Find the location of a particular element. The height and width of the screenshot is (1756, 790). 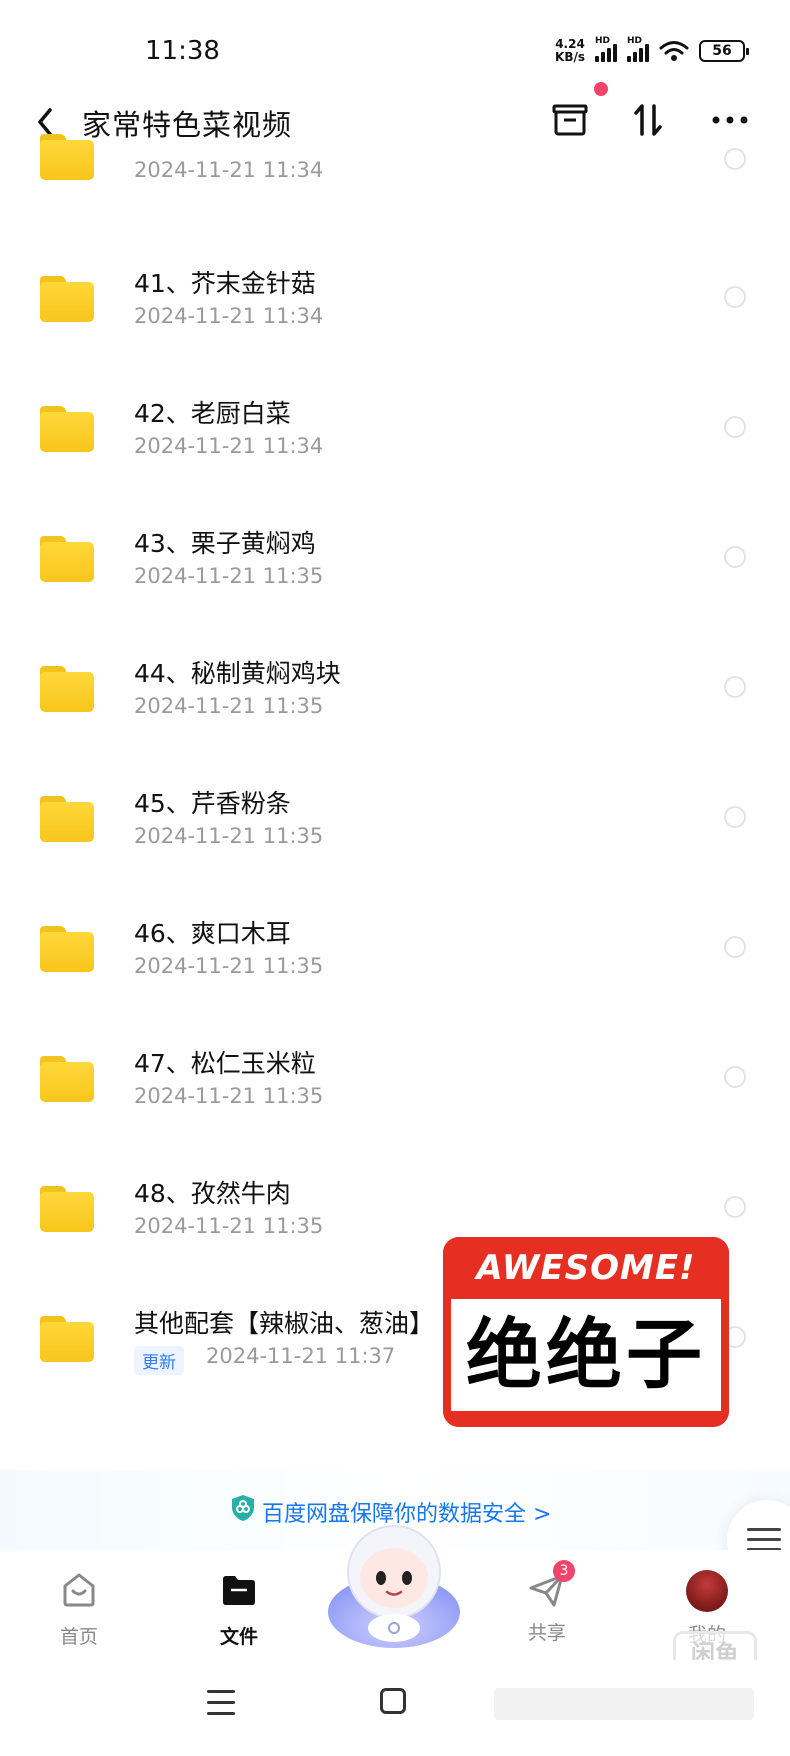

tab-home: 首页 is located at coordinates (79, 1609).